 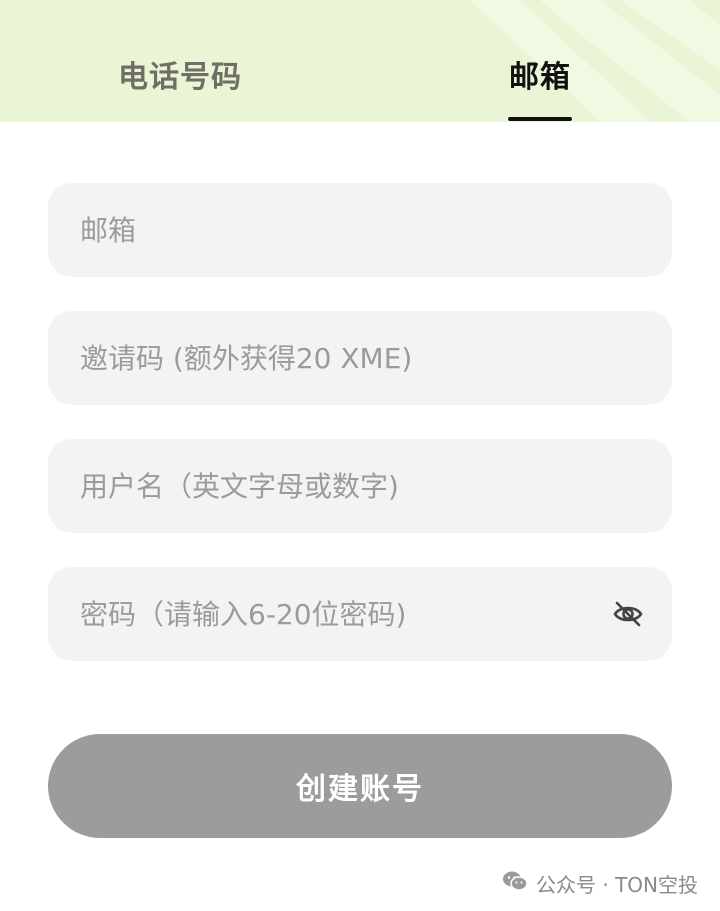 I want to click on wechat-icon, so click(x=515, y=883).